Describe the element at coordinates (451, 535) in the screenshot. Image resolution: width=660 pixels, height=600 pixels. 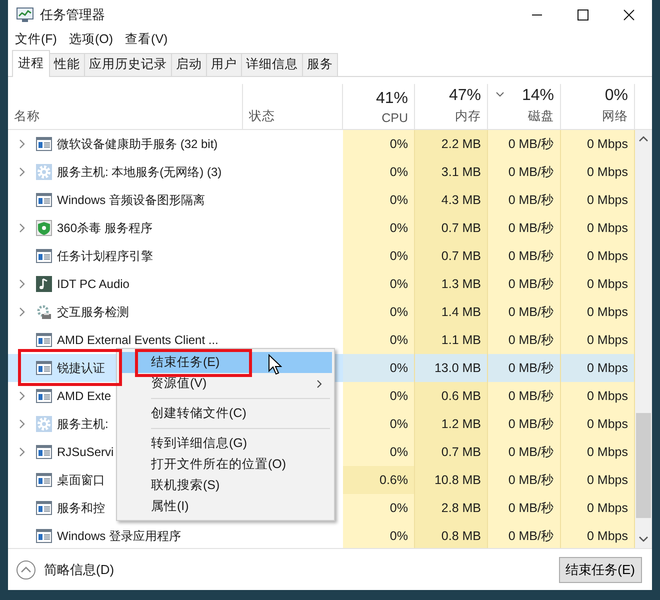
I see `memory-cell: 0.8 MB` at that location.